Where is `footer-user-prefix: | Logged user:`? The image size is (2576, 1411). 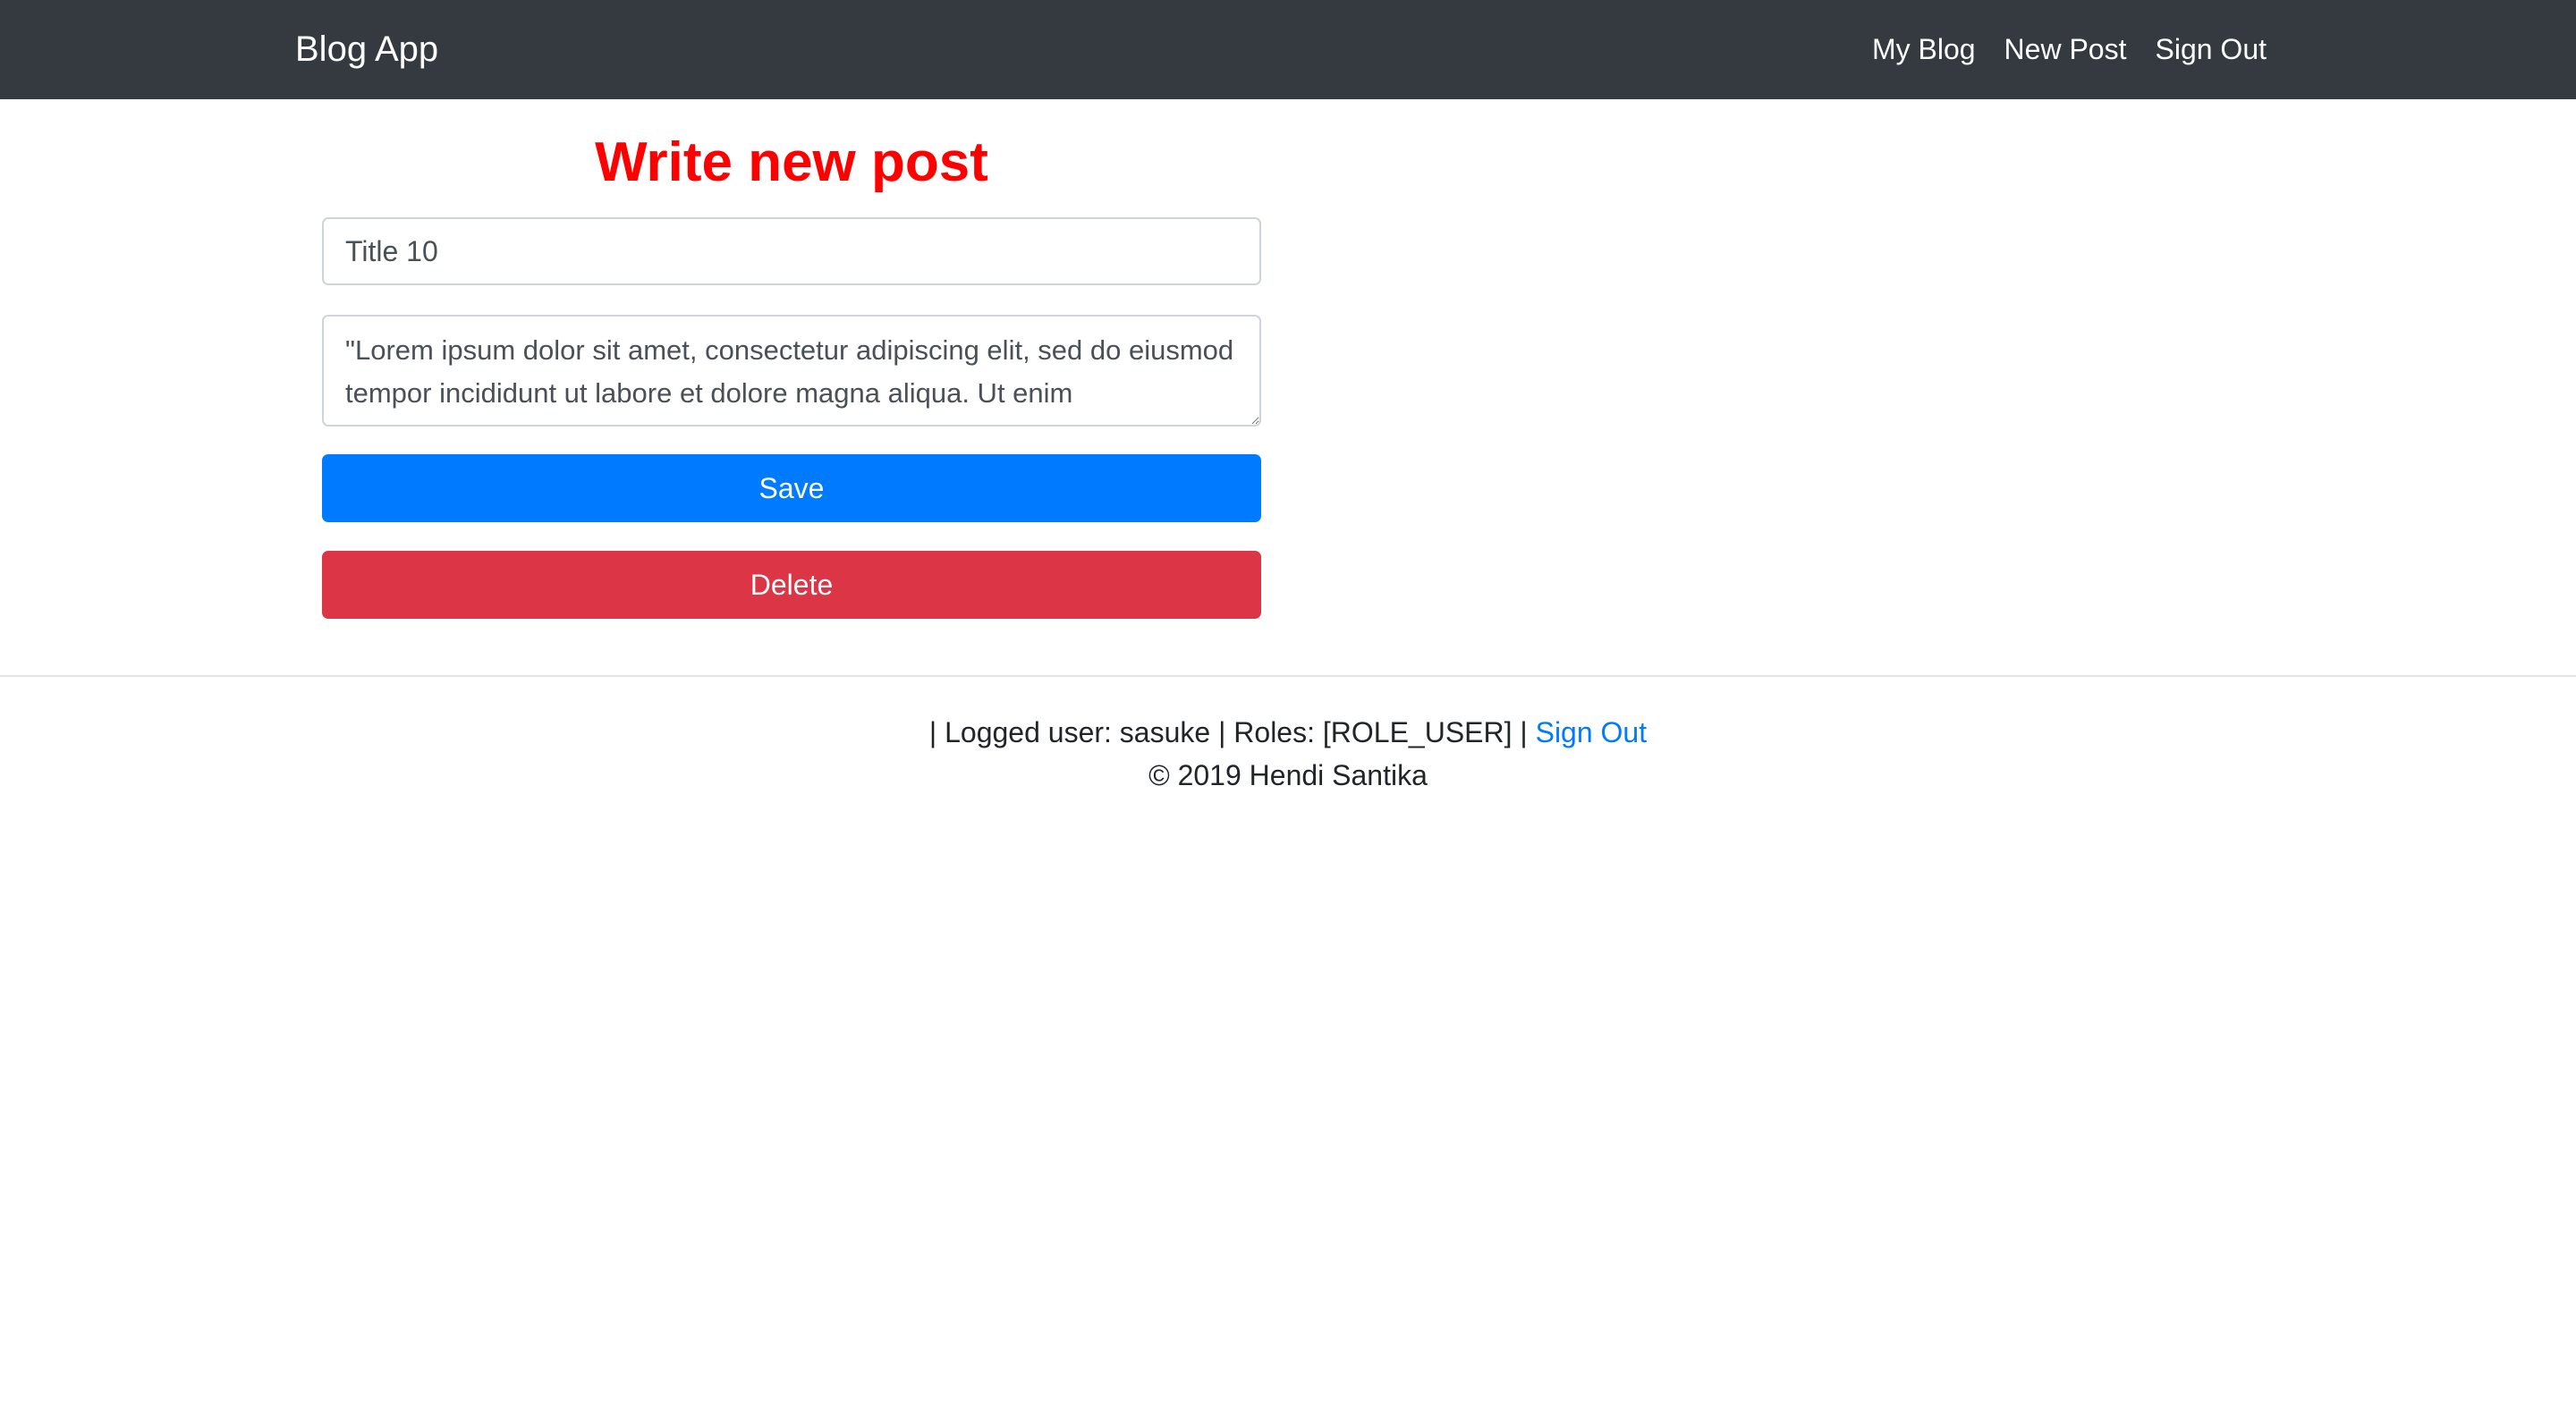
footer-user-prefix: | Logged user: is located at coordinates (1024, 732).